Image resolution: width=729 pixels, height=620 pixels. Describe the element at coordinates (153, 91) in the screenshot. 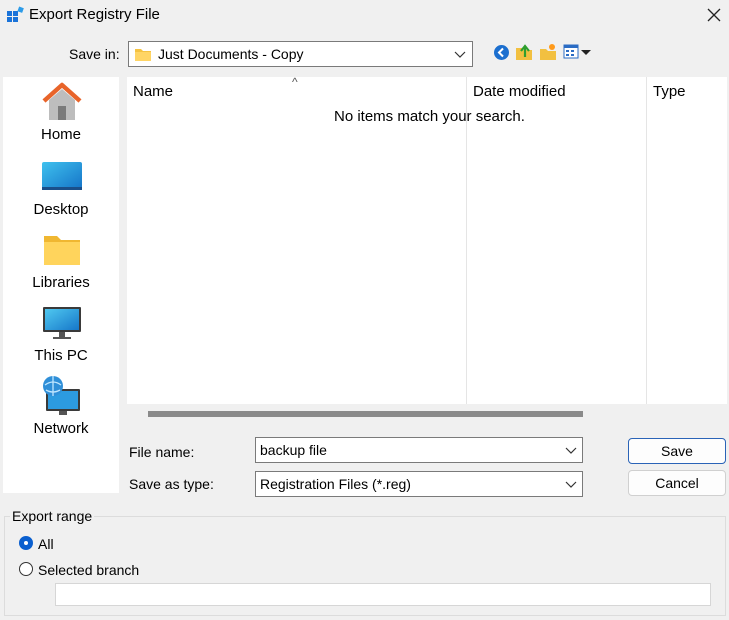

I see `column-header-name: Name` at that location.